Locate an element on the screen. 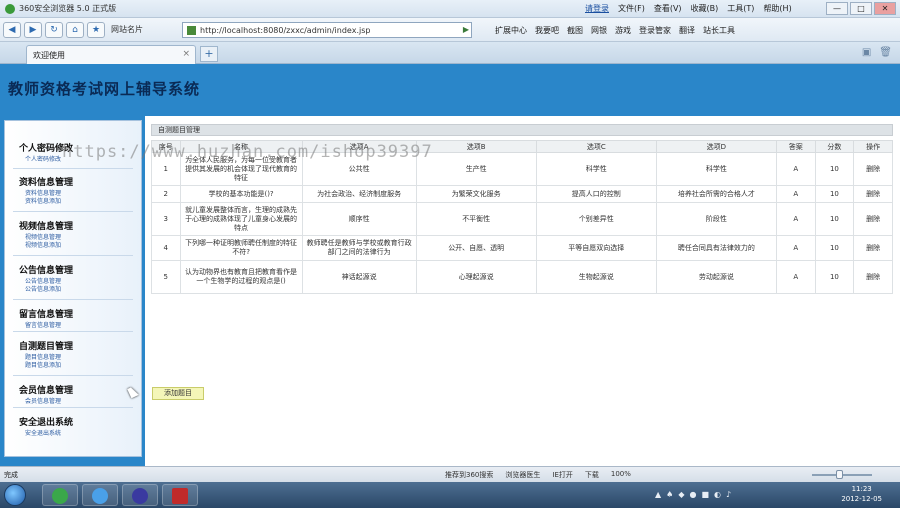  tool-login-manager: 登录管家 is located at coordinates (655, 30).